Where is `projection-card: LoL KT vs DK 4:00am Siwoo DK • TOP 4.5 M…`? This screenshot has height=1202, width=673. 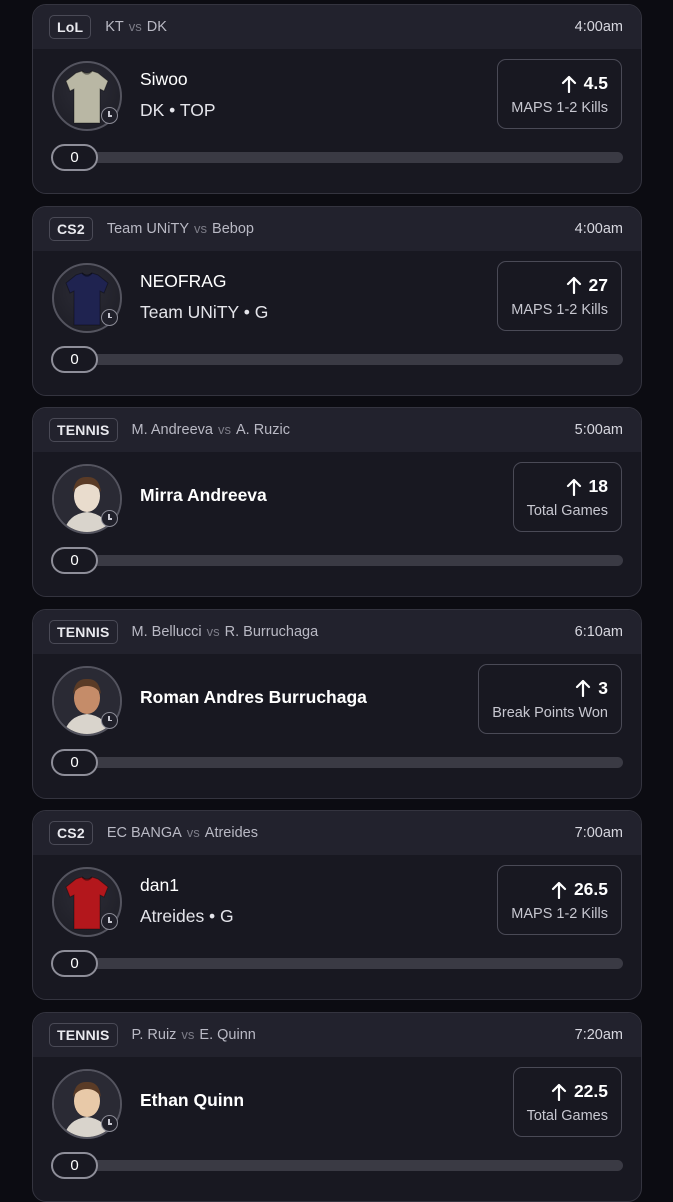
projection-card: LoL KT vs DK 4:00am Siwoo DK • TOP 4.5 M… is located at coordinates (337, 99).